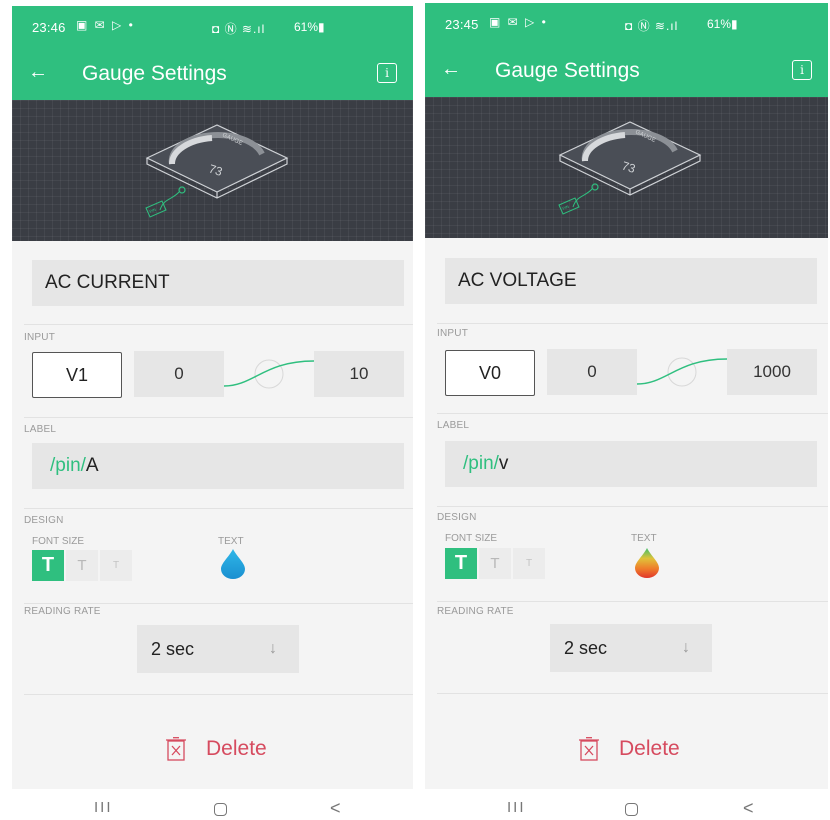 This screenshot has width=830, height=820. Describe the element at coordinates (92, 465) in the screenshot. I see `label-unit-text: A` at that location.